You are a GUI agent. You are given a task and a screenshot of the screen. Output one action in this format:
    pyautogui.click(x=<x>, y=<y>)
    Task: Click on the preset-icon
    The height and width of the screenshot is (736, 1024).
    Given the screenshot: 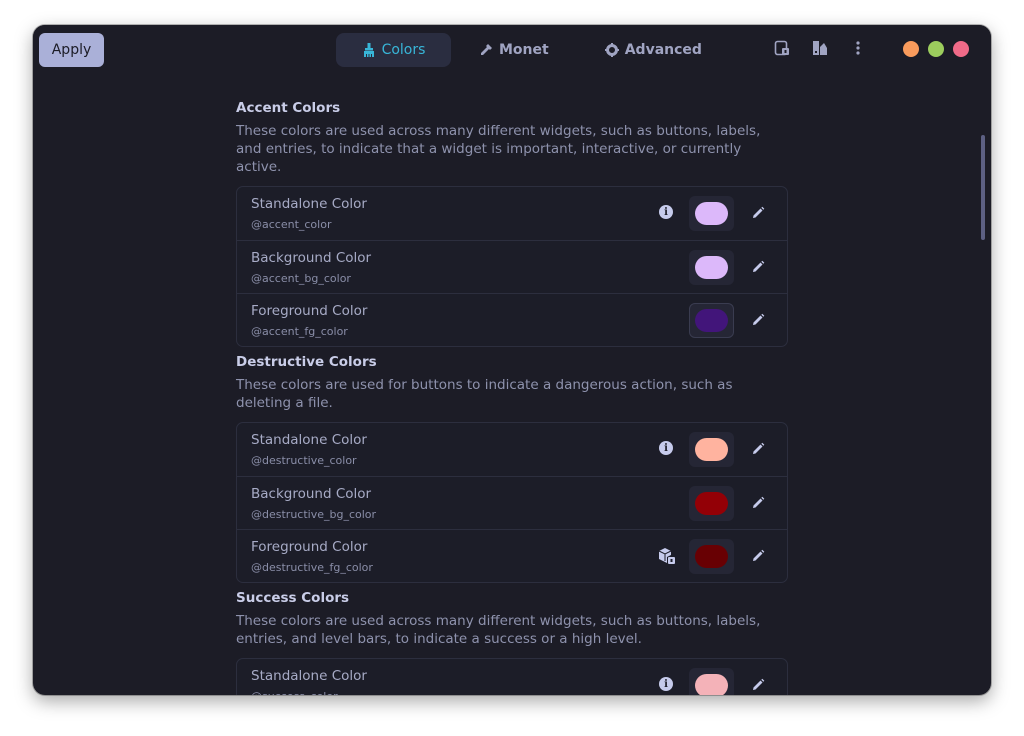 What is the action you would take?
    pyautogui.click(x=782, y=48)
    